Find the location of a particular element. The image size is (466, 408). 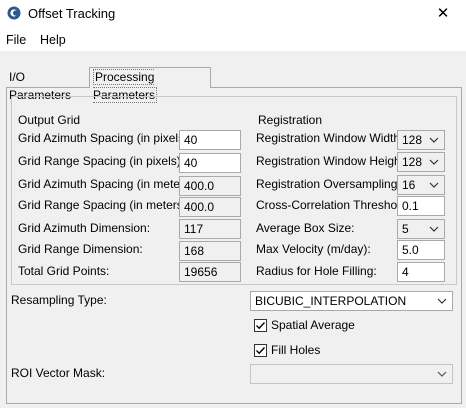

max-velocity-input: 5.0 is located at coordinates (421, 250).